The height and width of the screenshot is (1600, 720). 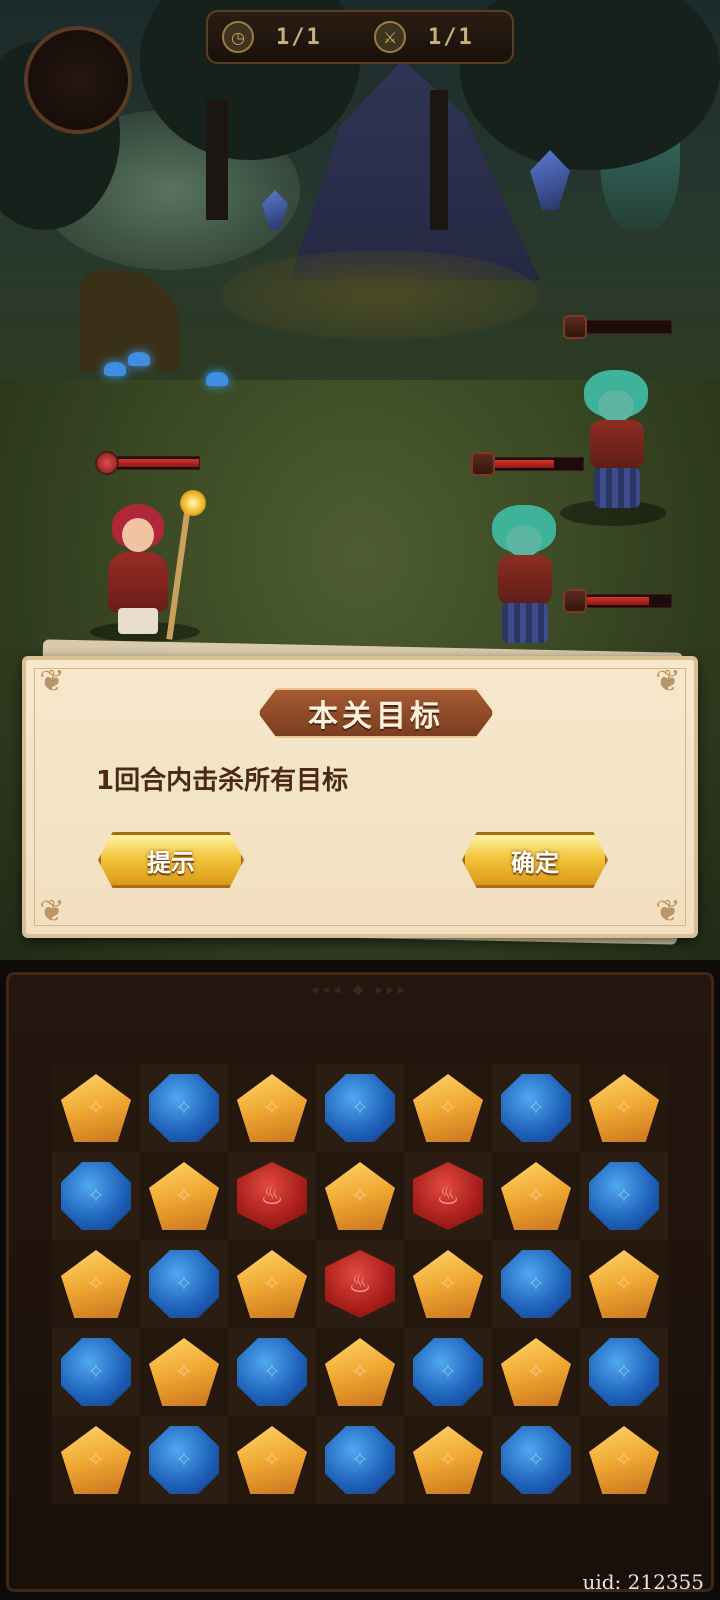 I want to click on user-id: uid: 212355, so click(x=643, y=1582).